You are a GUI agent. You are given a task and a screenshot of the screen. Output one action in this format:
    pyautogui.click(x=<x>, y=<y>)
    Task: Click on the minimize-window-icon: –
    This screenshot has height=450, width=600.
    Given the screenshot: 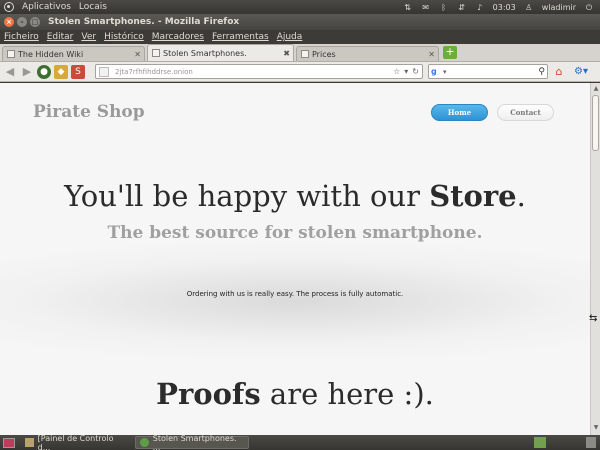 What is the action you would take?
    pyautogui.click(x=22, y=22)
    